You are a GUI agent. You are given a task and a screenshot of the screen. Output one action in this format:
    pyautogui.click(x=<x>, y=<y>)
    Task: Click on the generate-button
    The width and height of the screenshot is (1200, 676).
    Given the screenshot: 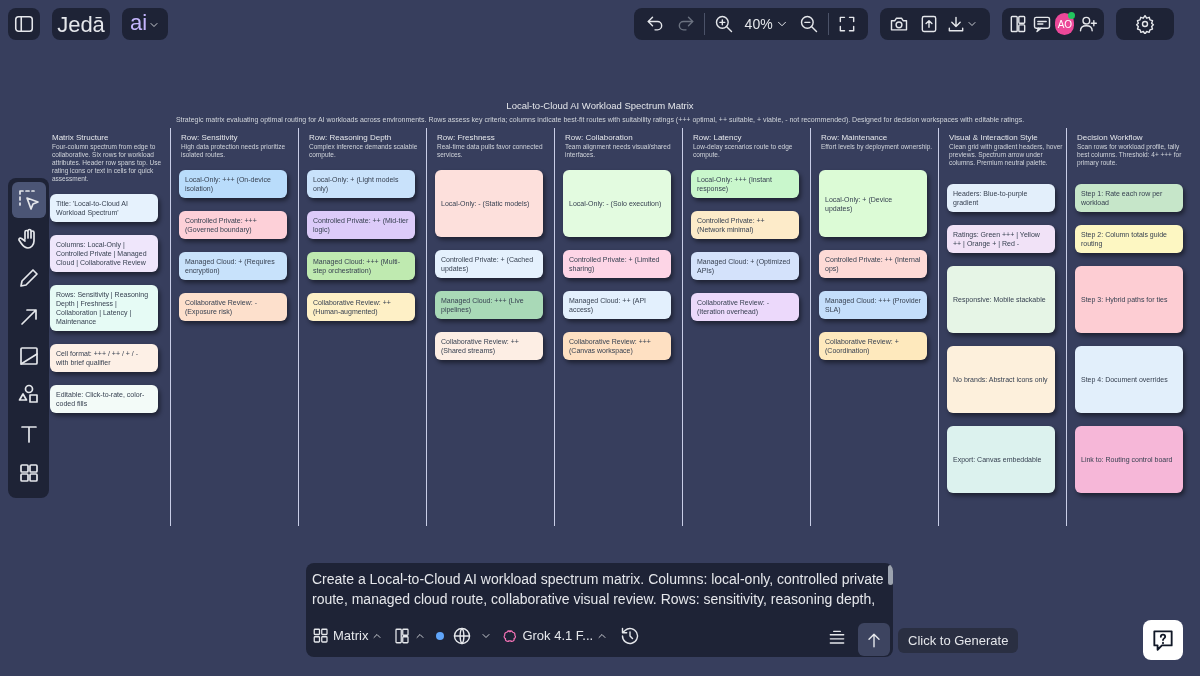 What is the action you would take?
    pyautogui.click(x=874, y=639)
    